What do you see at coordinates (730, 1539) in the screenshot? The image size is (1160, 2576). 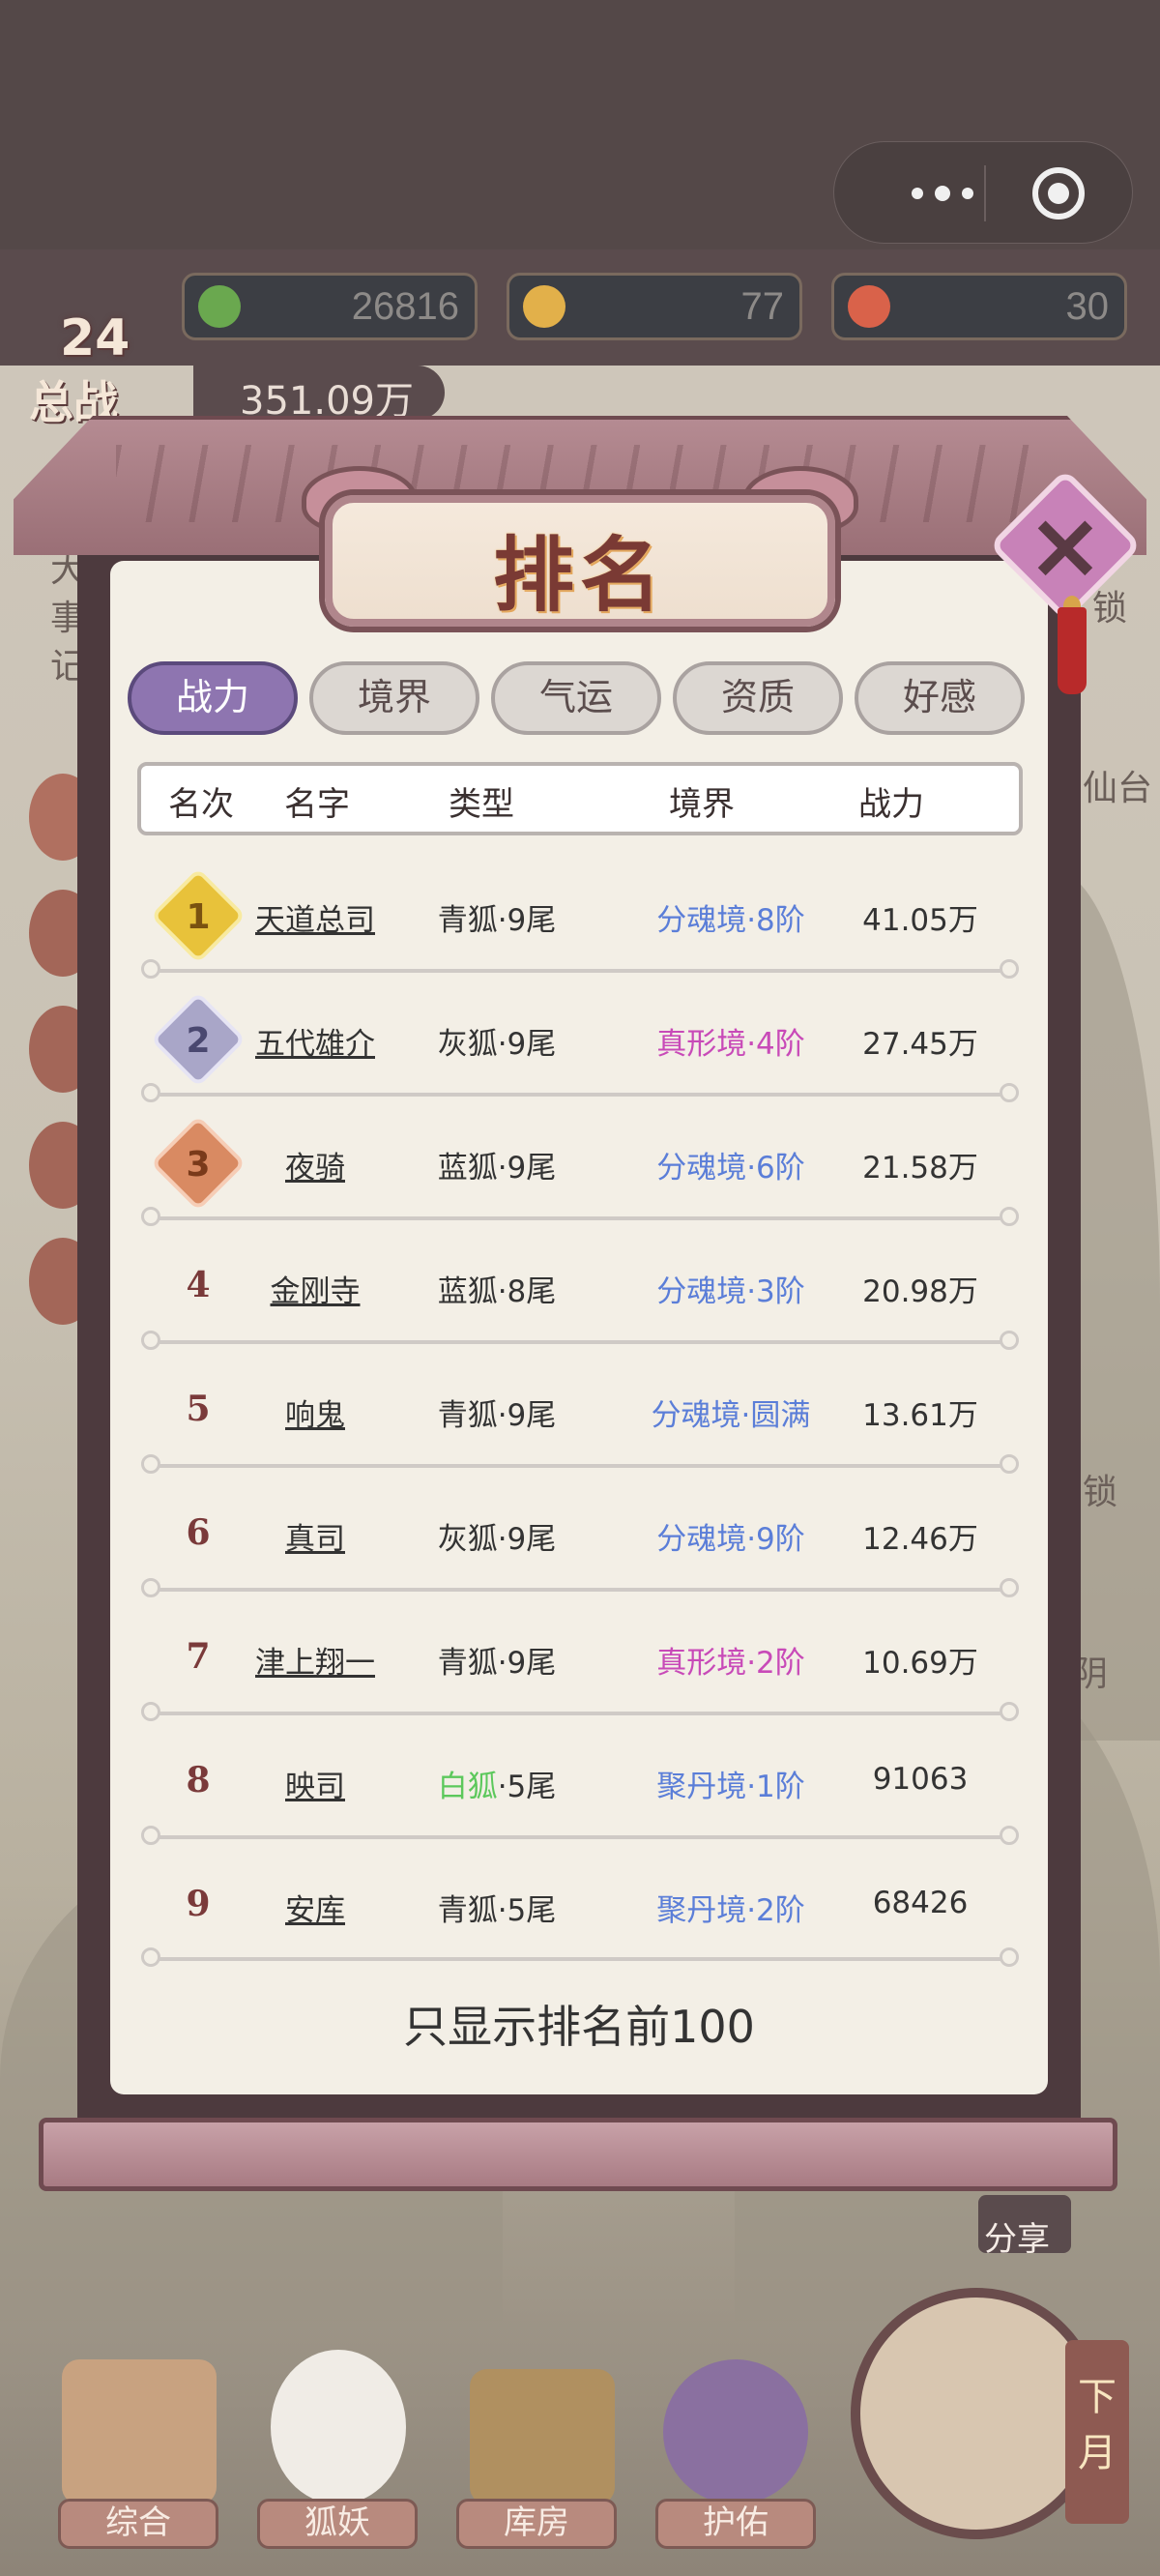 I see `realm: 分魂境·9阶` at bounding box center [730, 1539].